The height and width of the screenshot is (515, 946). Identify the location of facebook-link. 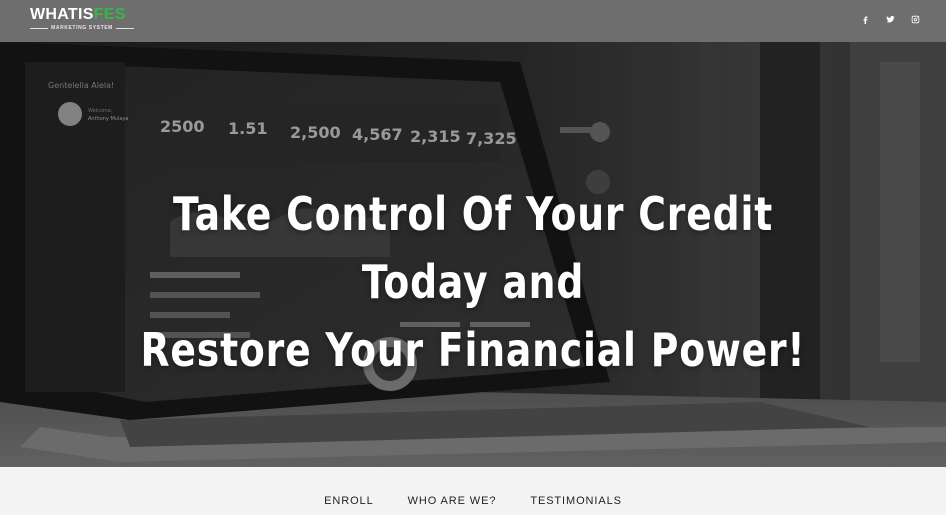
(865, 19).